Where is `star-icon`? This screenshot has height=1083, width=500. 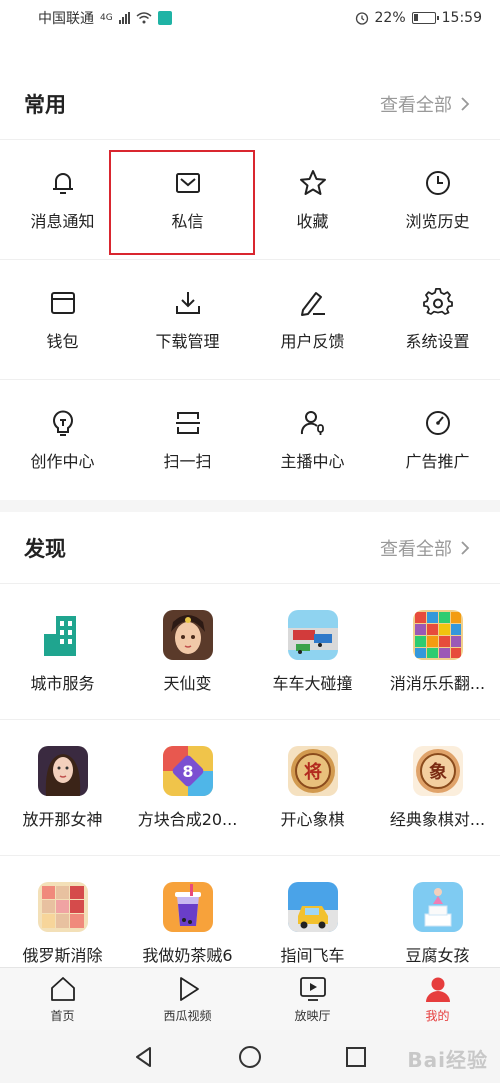 star-icon is located at coordinates (312, 182).